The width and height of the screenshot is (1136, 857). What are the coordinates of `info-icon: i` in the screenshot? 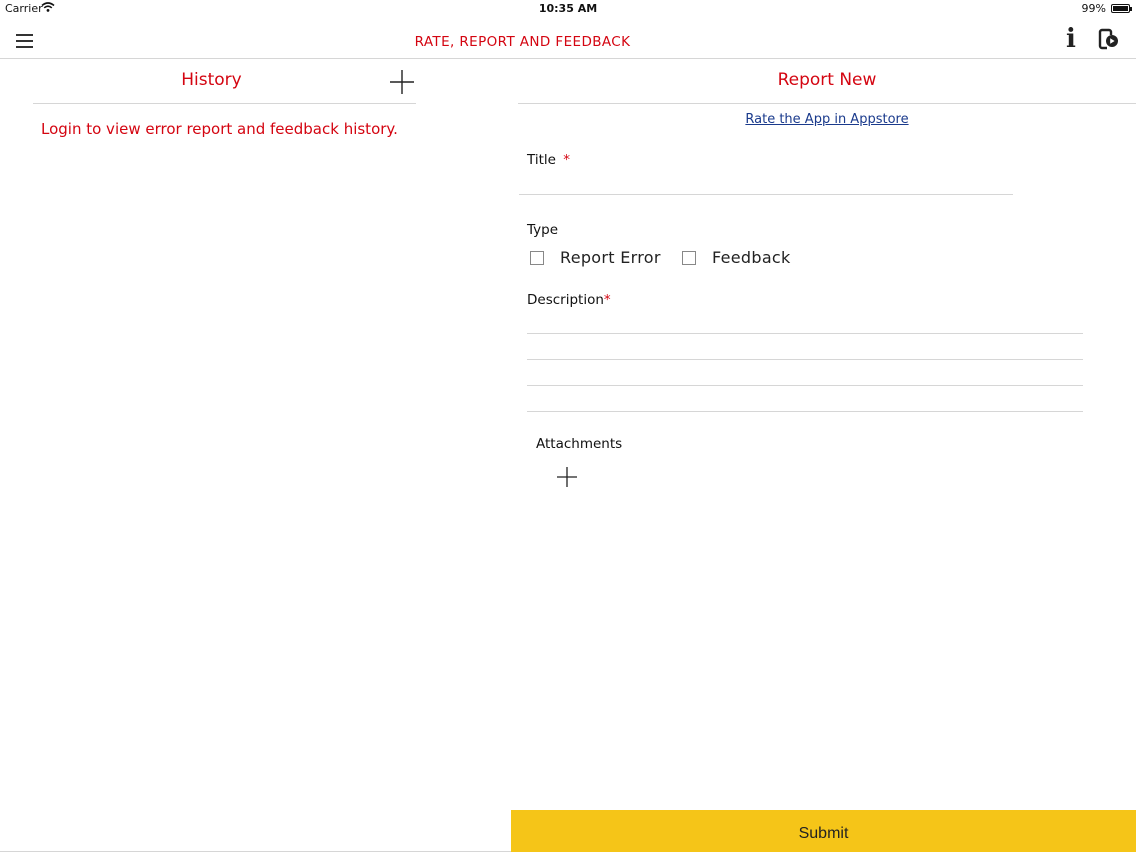 It's located at (1071, 39).